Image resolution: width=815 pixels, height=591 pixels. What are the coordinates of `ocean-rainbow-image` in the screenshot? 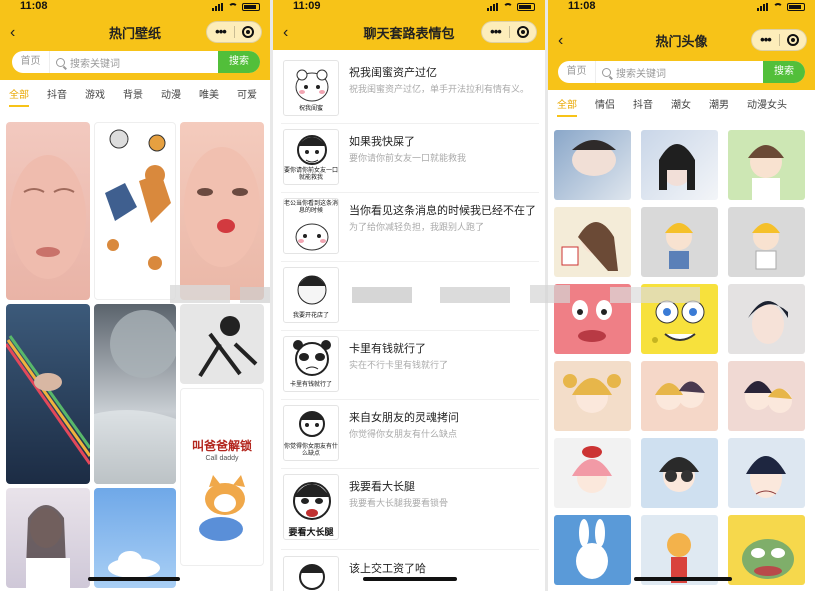 It's located at (48, 400).